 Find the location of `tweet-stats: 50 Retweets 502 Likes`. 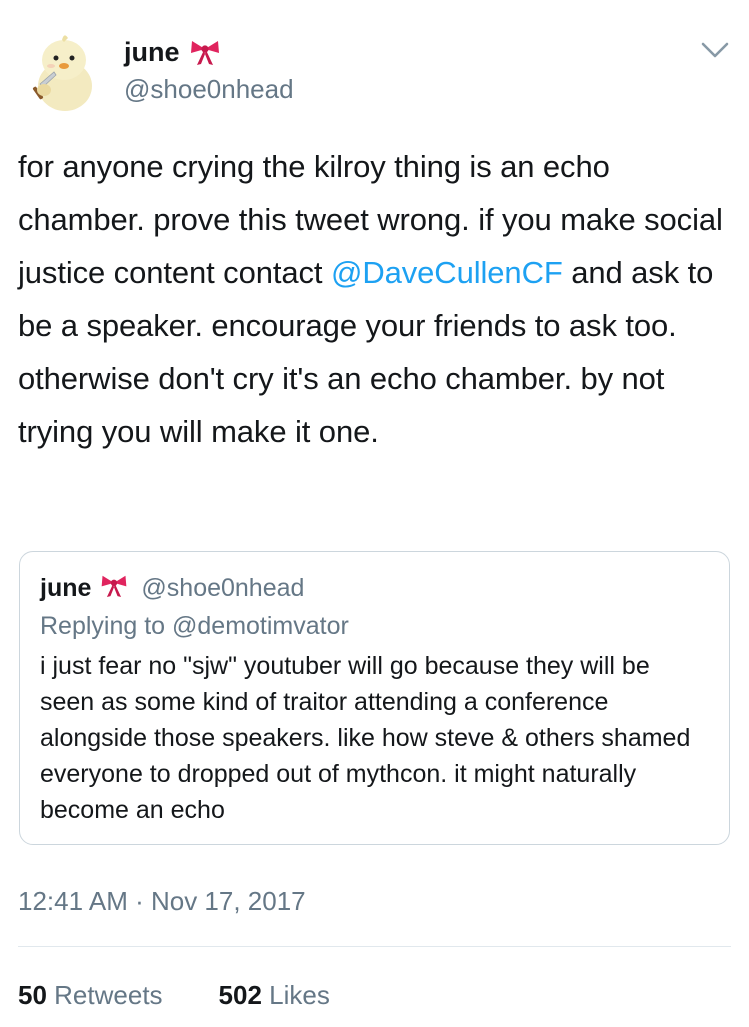

tweet-stats: 50 Retweets 502 Likes is located at coordinates (174, 995).